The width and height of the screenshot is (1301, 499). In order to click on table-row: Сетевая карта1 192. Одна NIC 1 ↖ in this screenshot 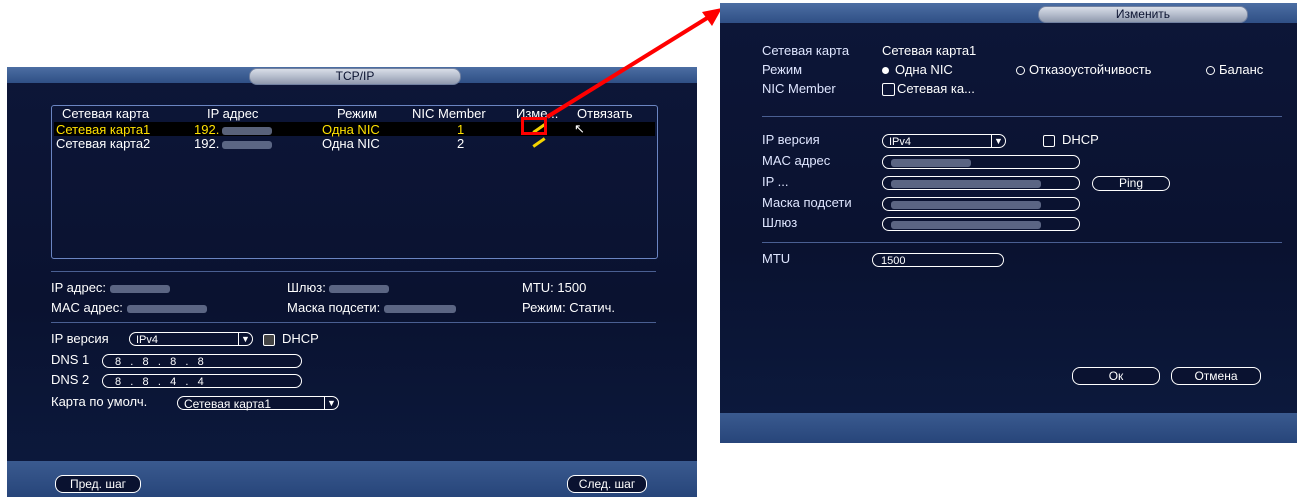, I will do `click(354, 129)`.